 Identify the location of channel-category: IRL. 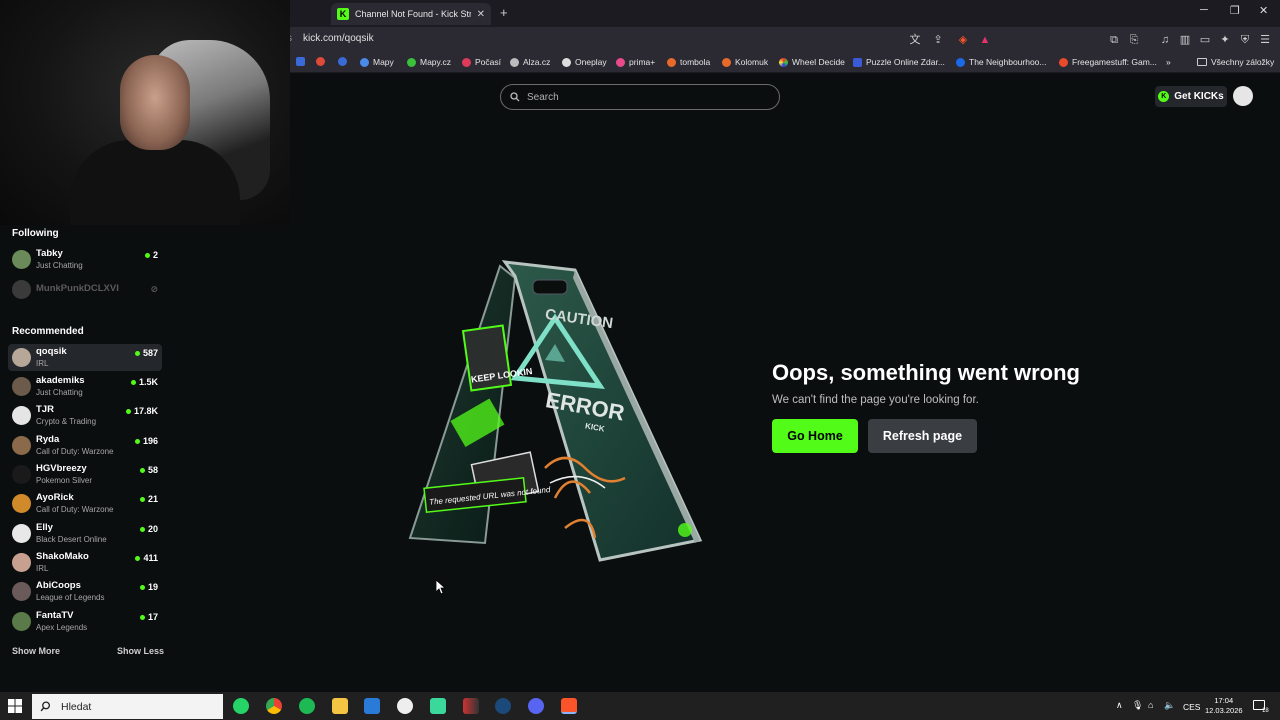
(42, 363).